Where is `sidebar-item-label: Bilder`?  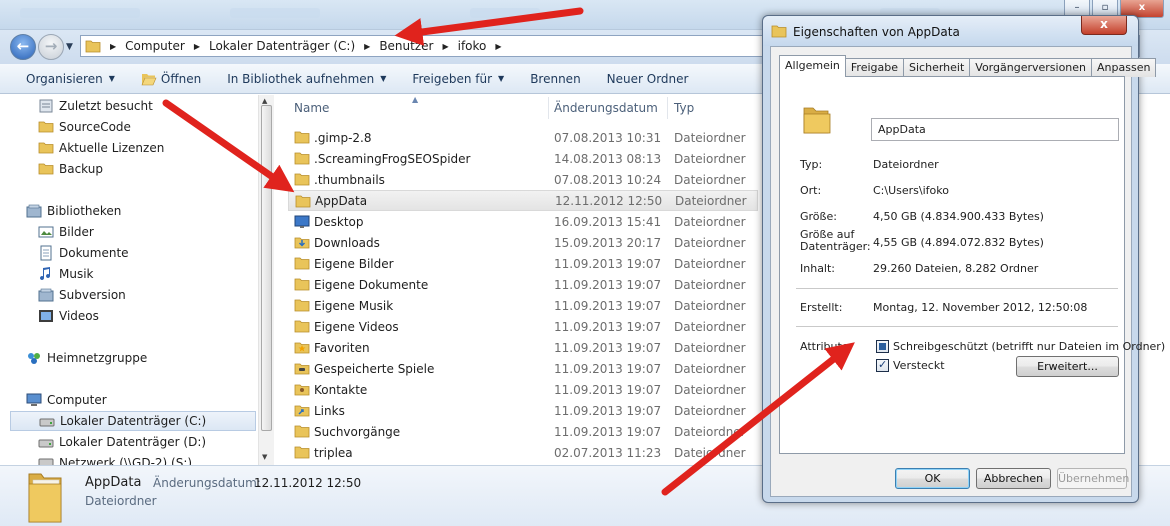
sidebar-item-label: Bilder is located at coordinates (76, 232).